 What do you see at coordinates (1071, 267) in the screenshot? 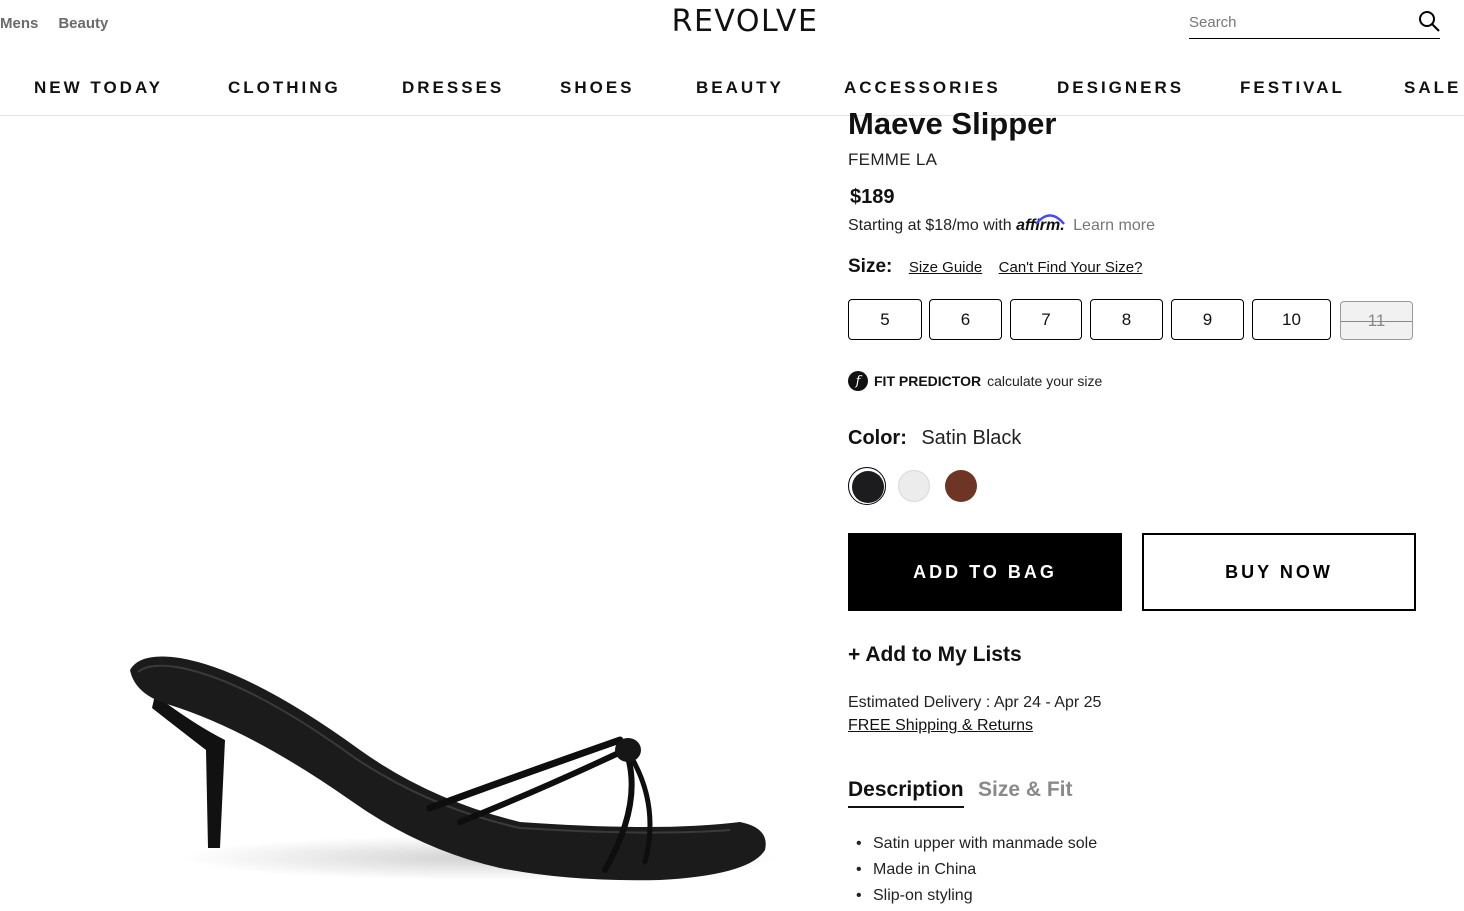
I see `cant-find-size-link: Can't Find Your Size?` at bounding box center [1071, 267].